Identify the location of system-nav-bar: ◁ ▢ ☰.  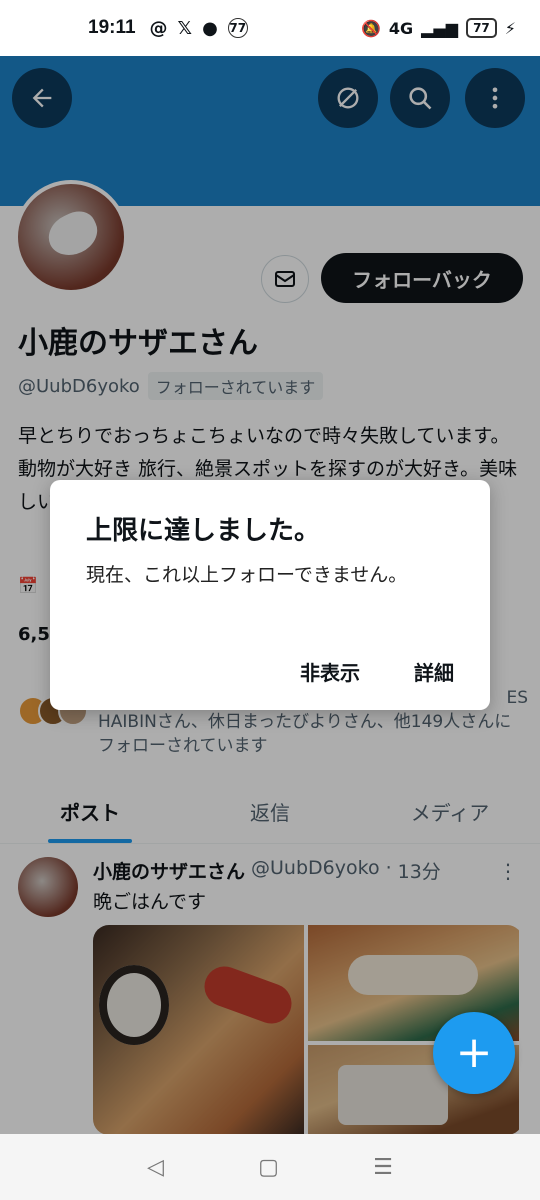
(270, 1167).